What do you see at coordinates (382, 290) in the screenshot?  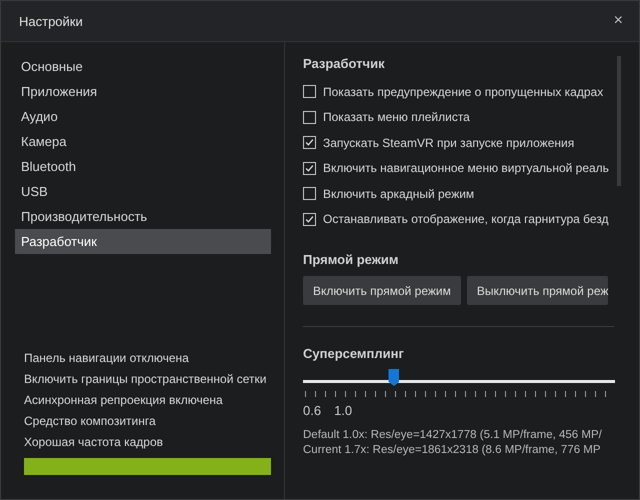 I see `direct-mode-button: Включить прямой режим` at bounding box center [382, 290].